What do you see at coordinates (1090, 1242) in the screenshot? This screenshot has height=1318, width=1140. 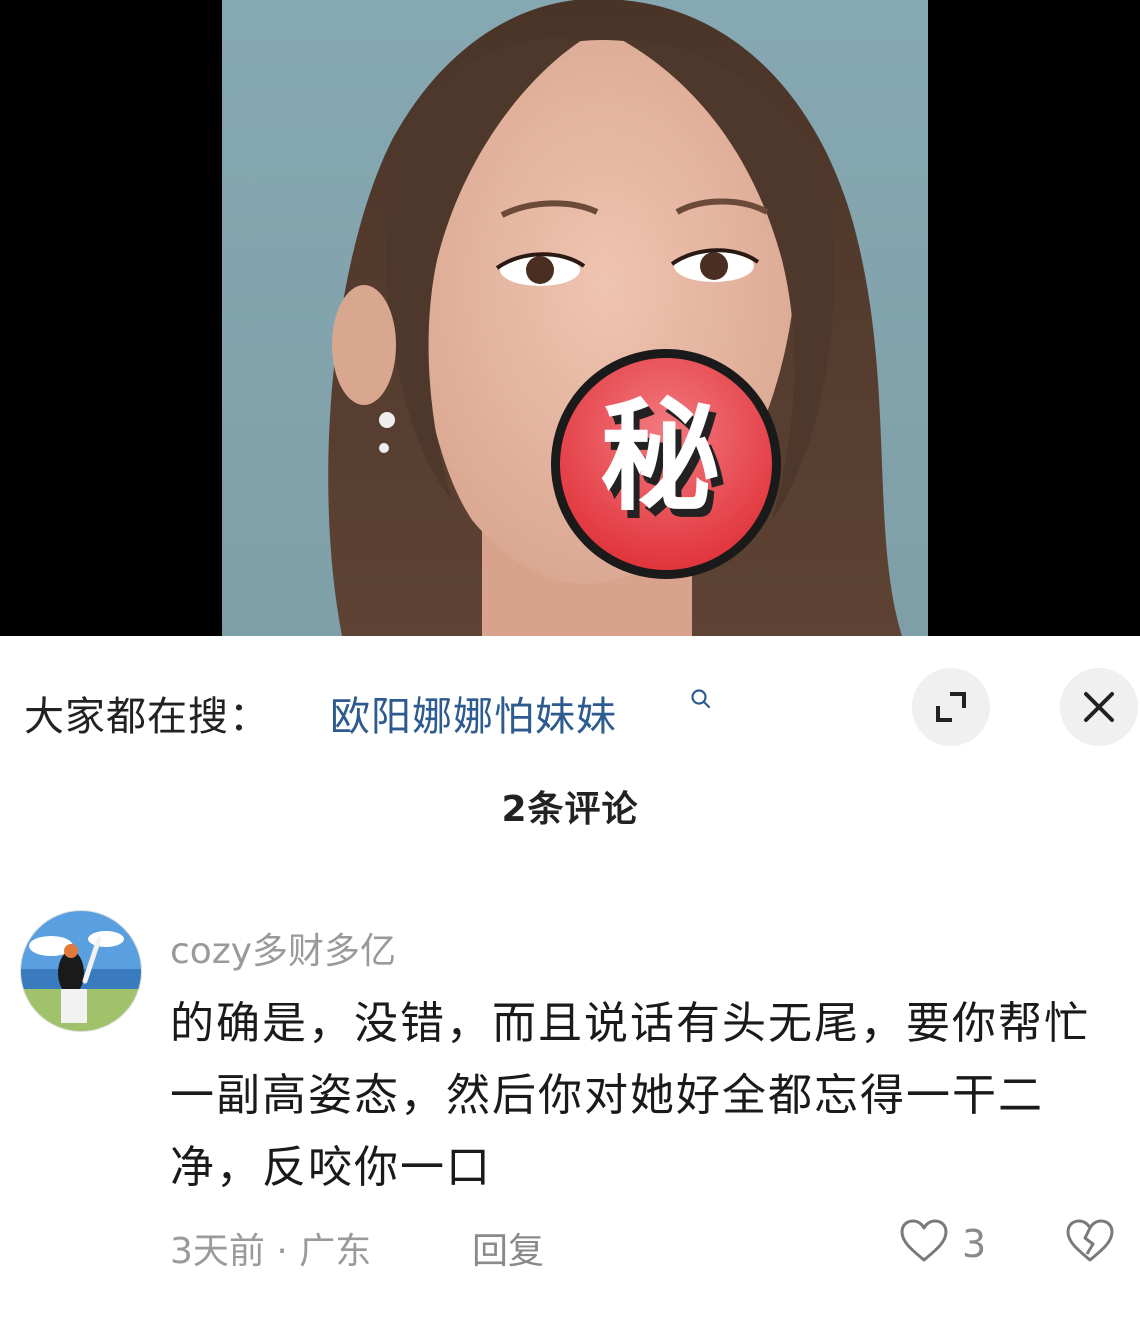 I see `broken-heart-icon` at bounding box center [1090, 1242].